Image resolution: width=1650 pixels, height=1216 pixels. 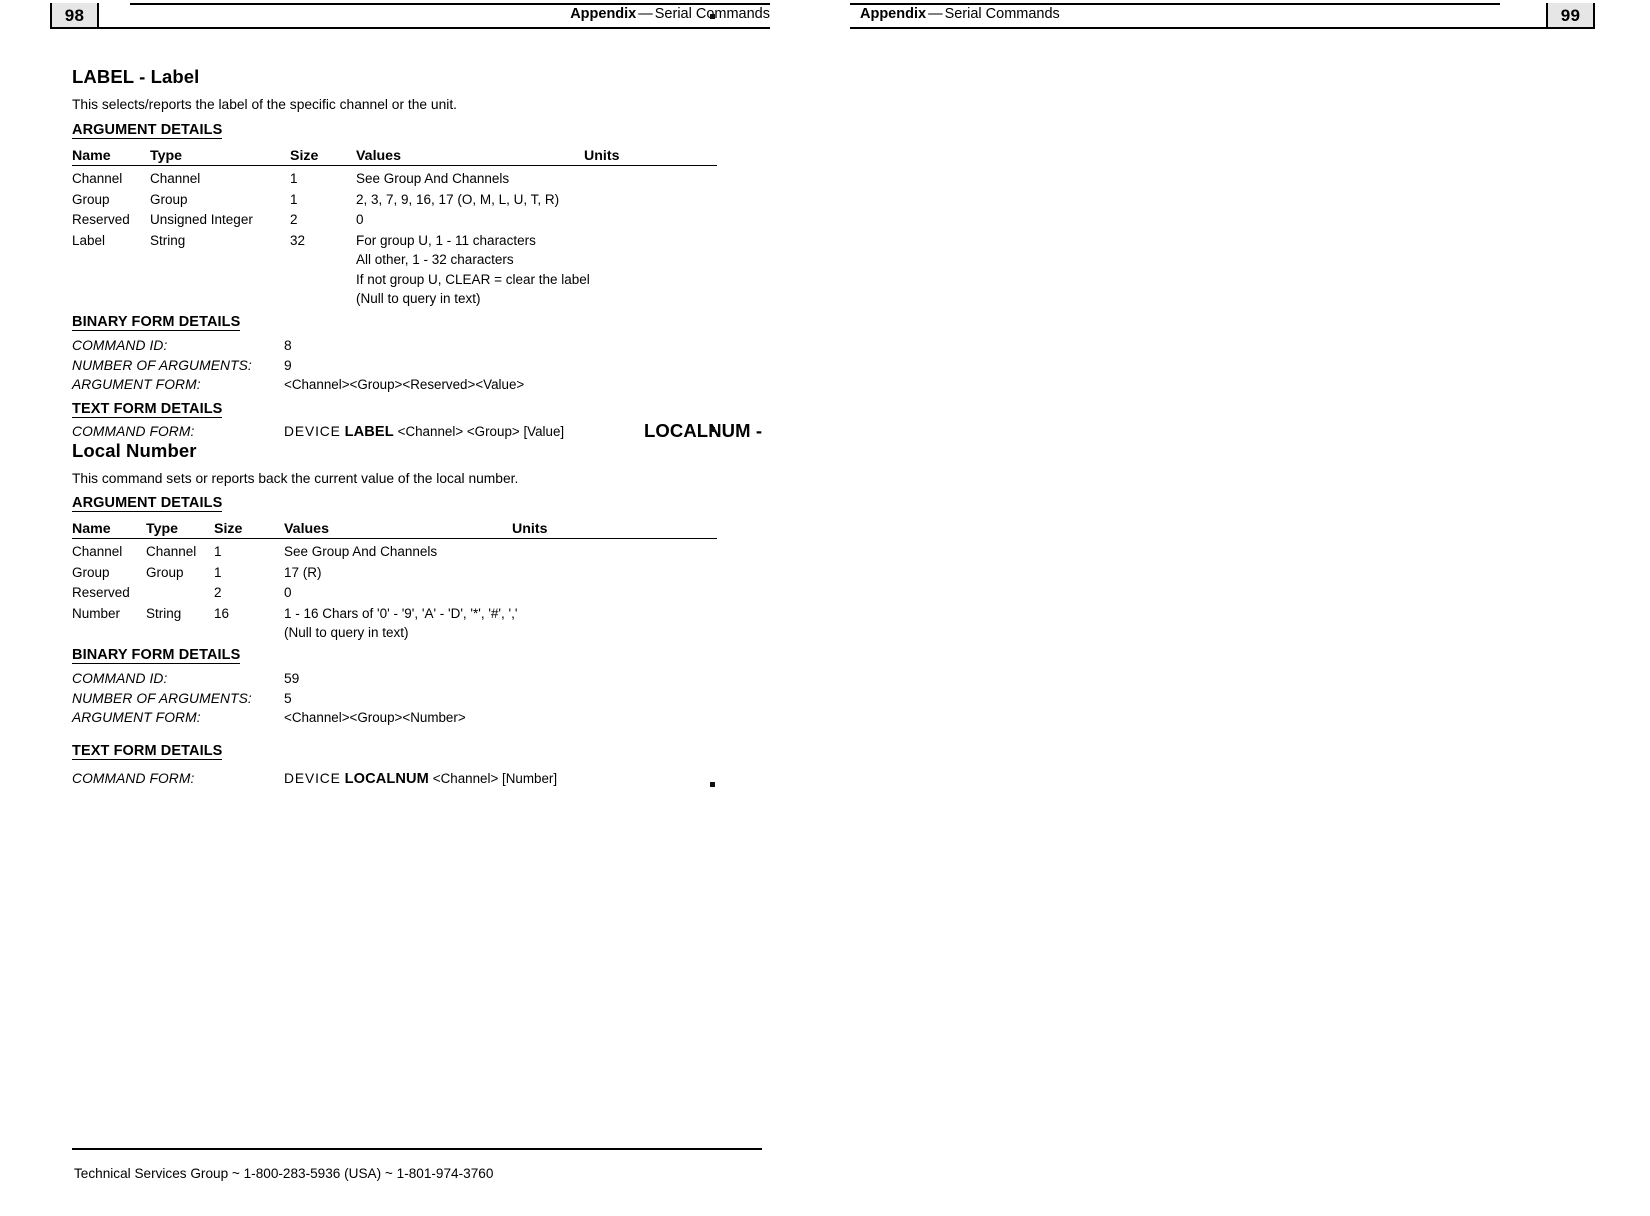 I want to click on header-title-sub: Serial Commands, so click(x=1002, y=14).